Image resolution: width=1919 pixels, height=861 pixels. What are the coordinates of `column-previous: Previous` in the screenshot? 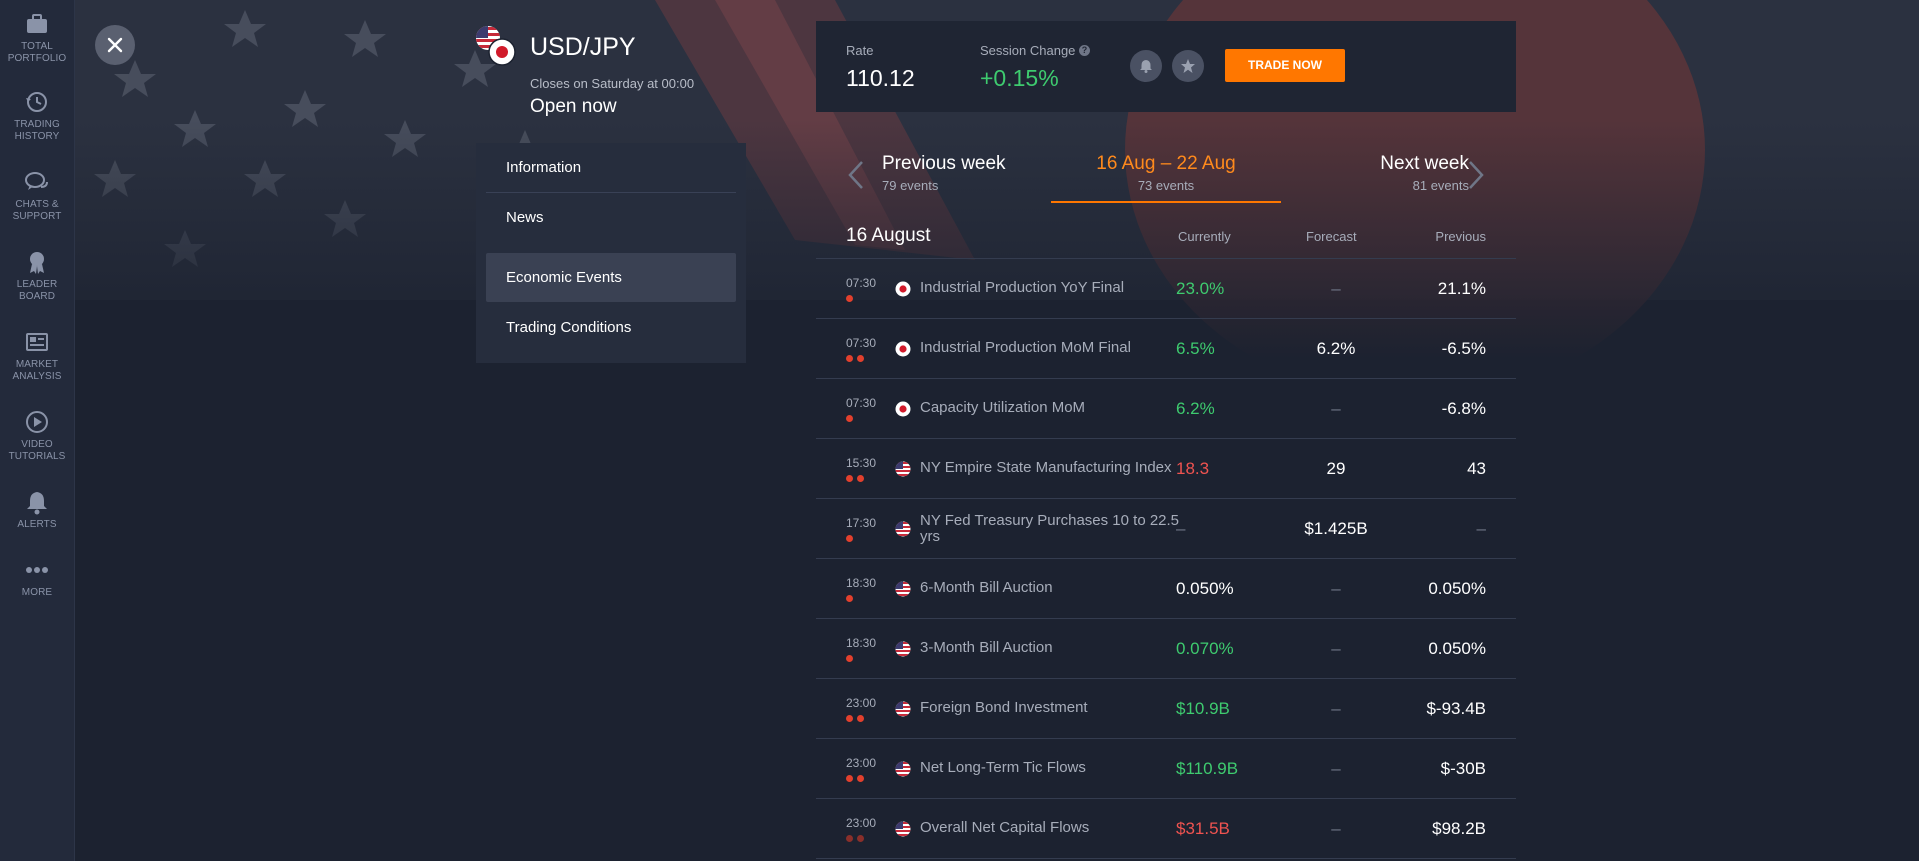 It's located at (1460, 236).